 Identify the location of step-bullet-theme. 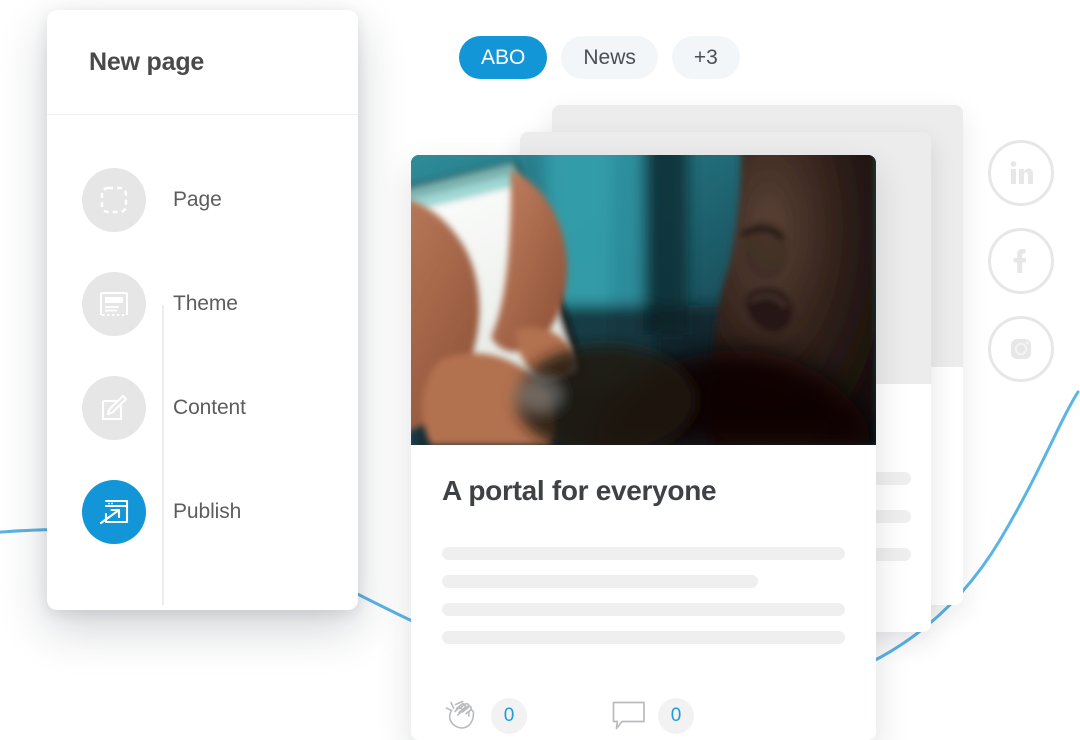
(114, 304).